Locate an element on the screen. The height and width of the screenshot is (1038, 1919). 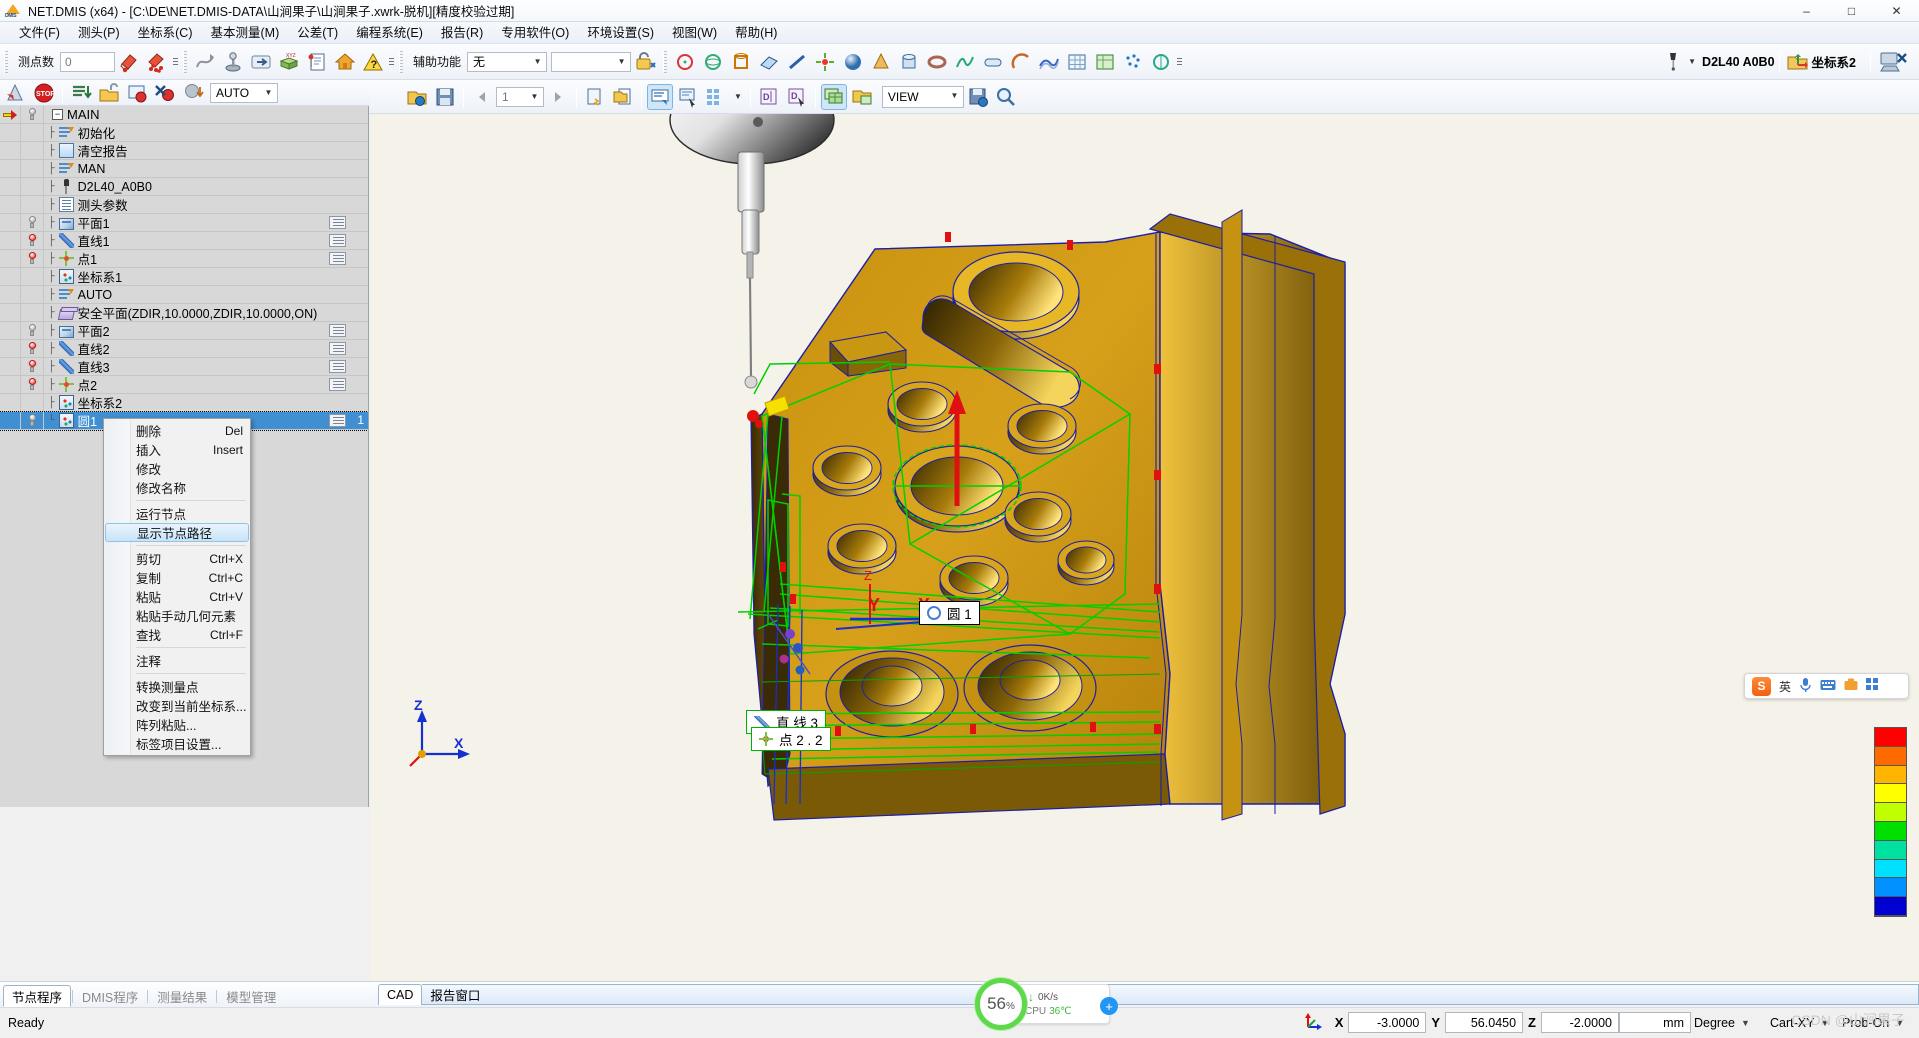
report-table-icon is located at coordinates (833, 96).